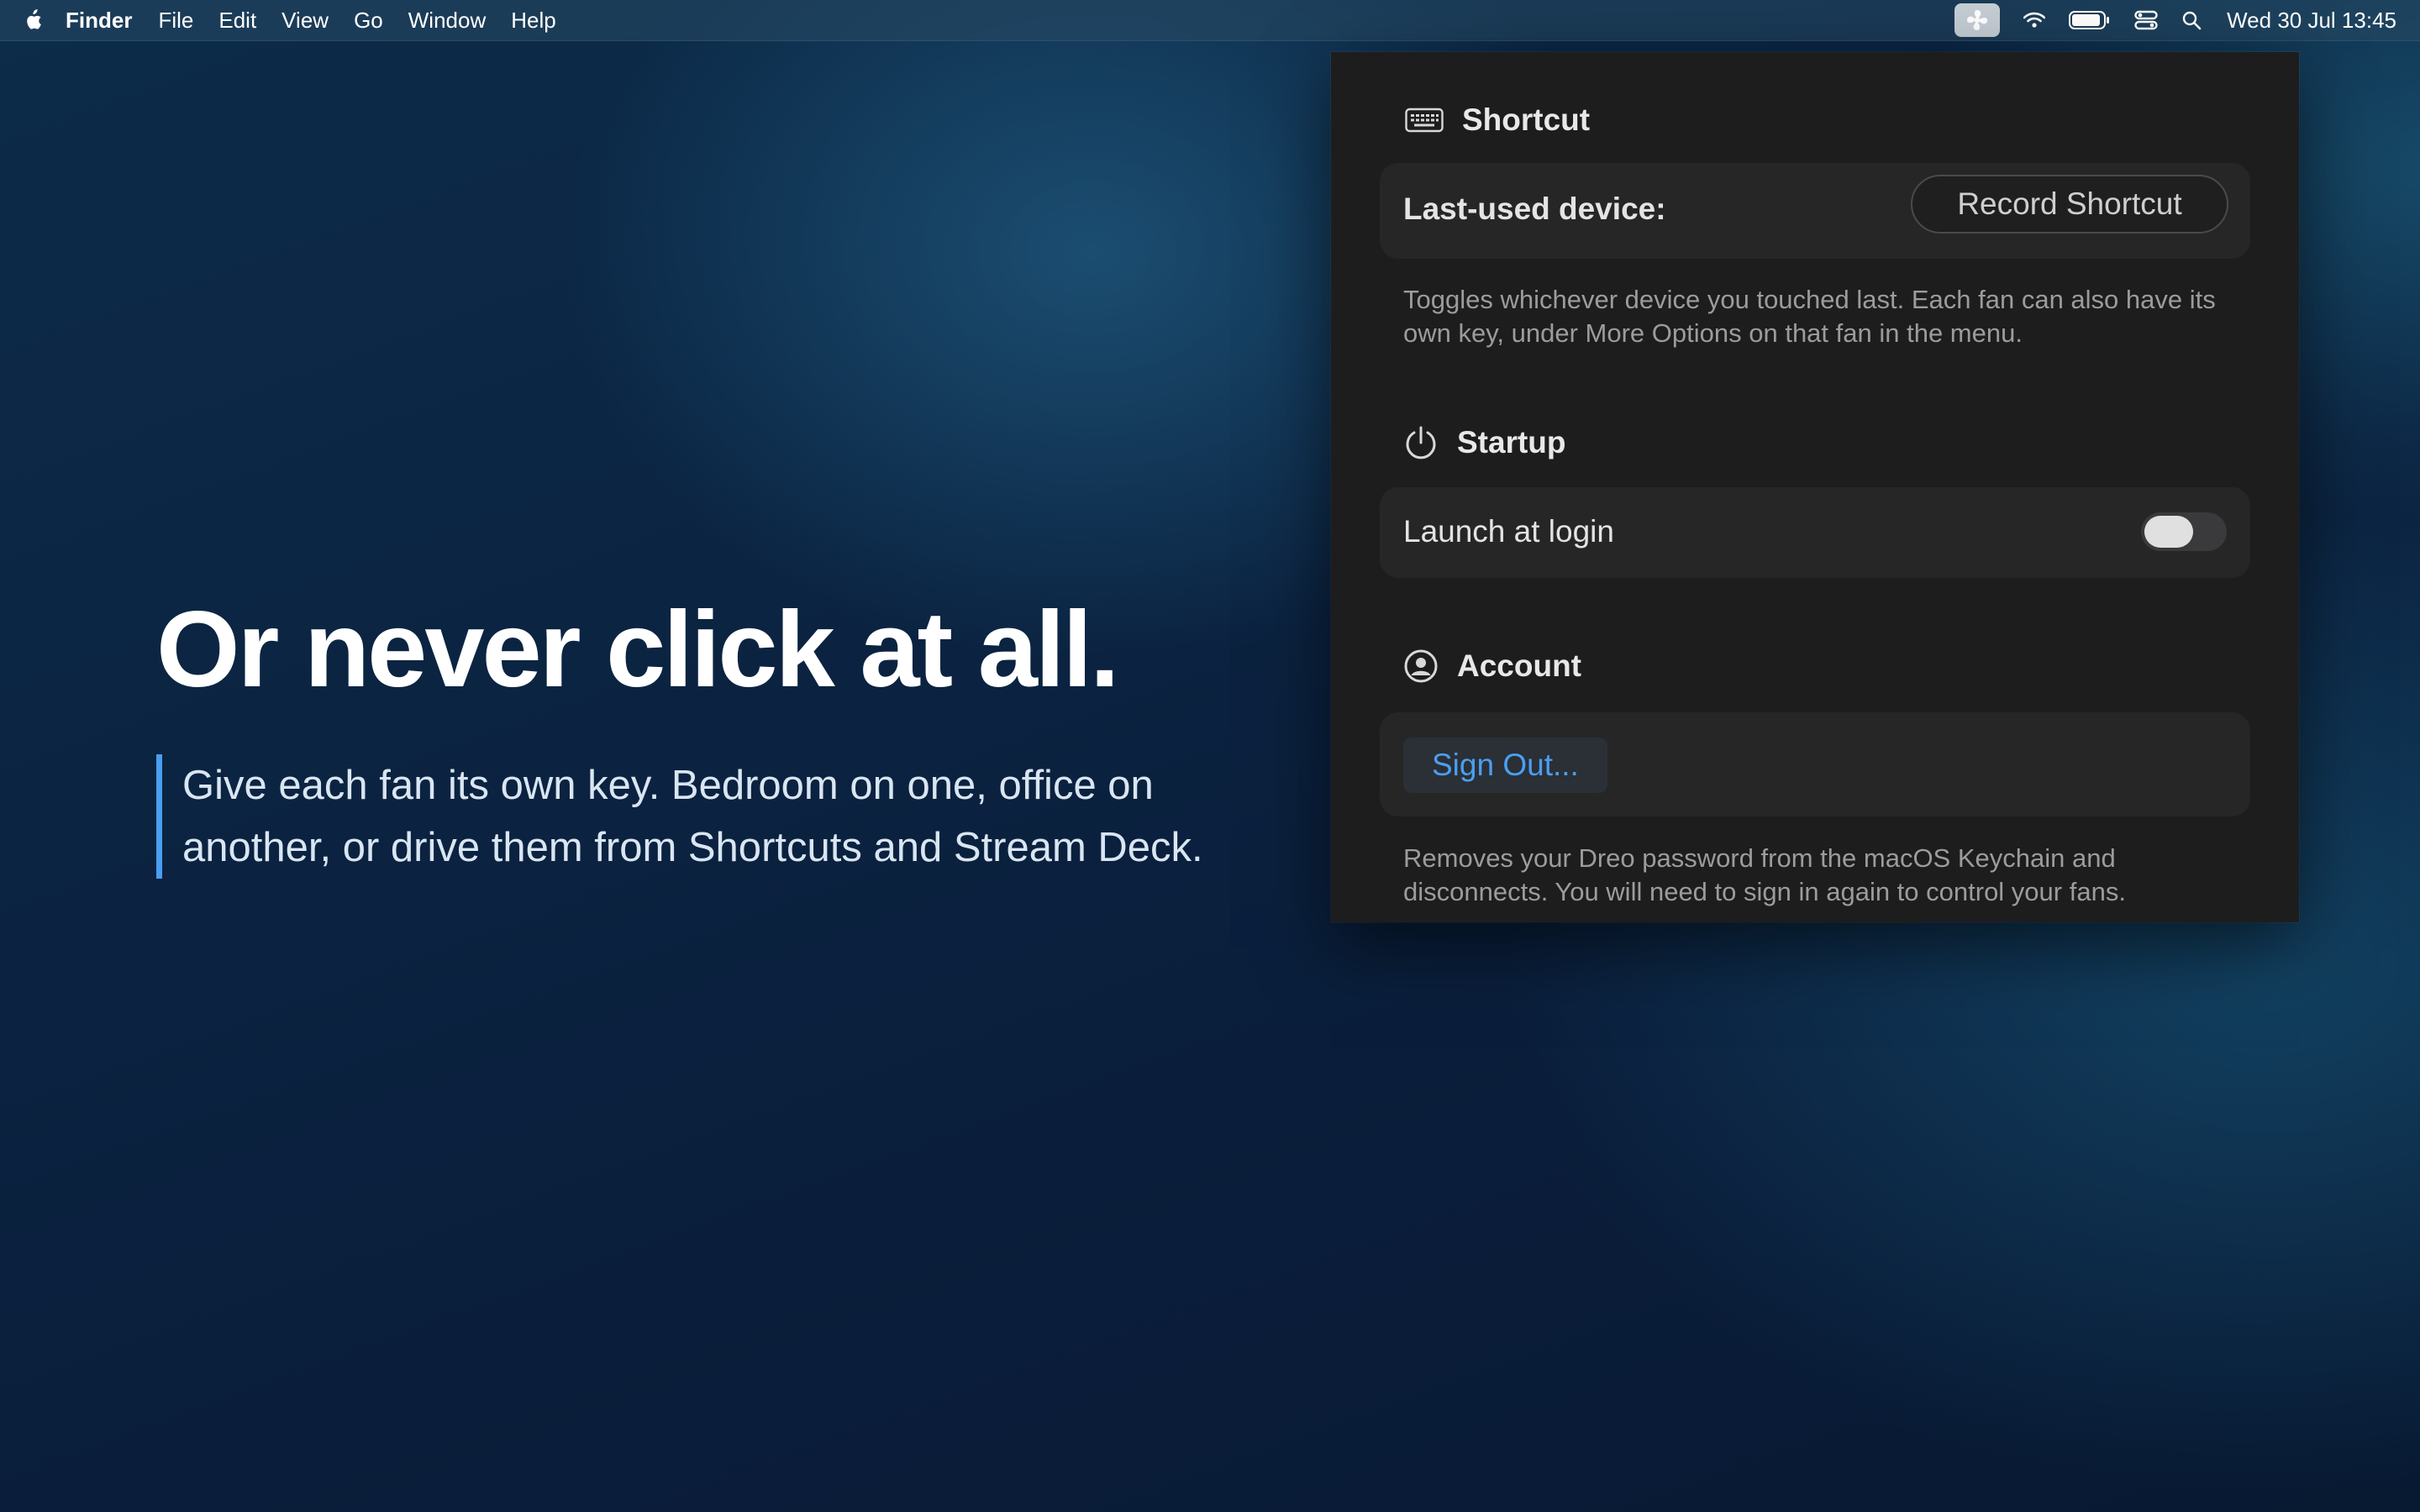 The height and width of the screenshot is (1512, 2420). I want to click on menu-bar-clock: Wed 30 Jul 13:45, so click(2311, 21).